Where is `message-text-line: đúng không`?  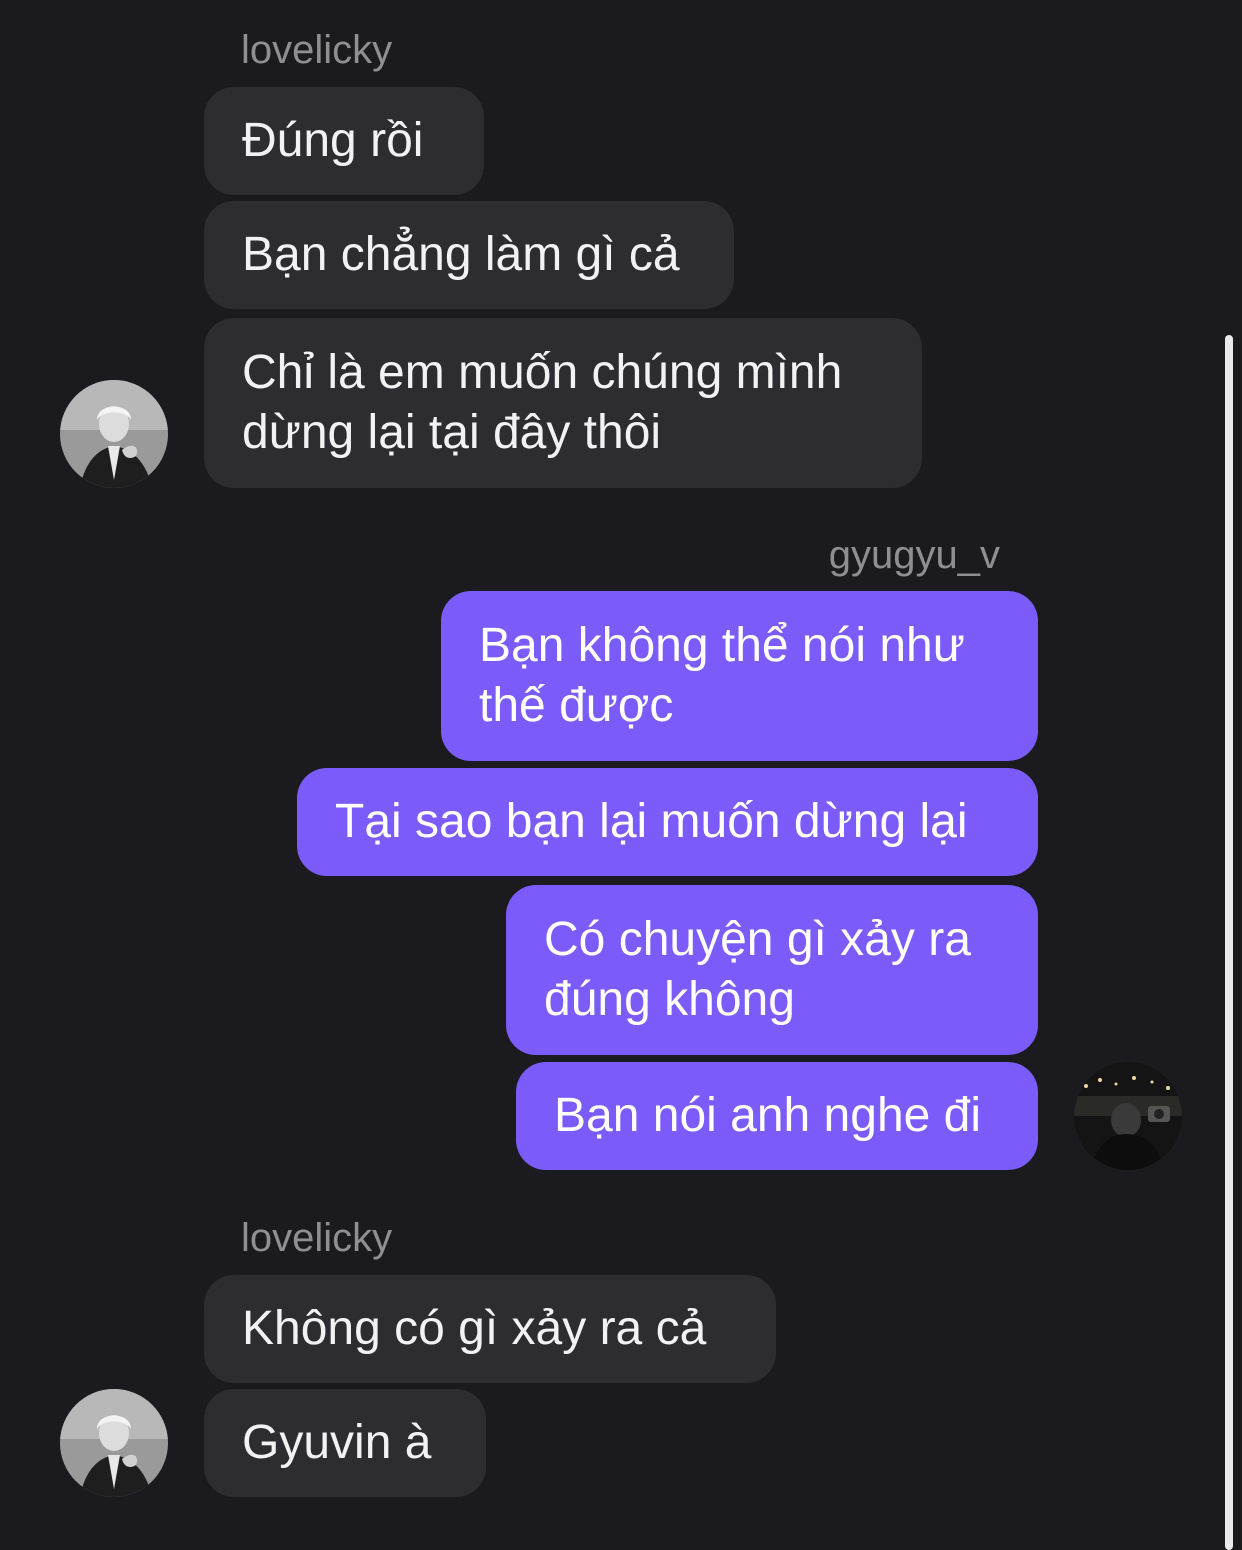 message-text-line: đúng không is located at coordinates (669, 999).